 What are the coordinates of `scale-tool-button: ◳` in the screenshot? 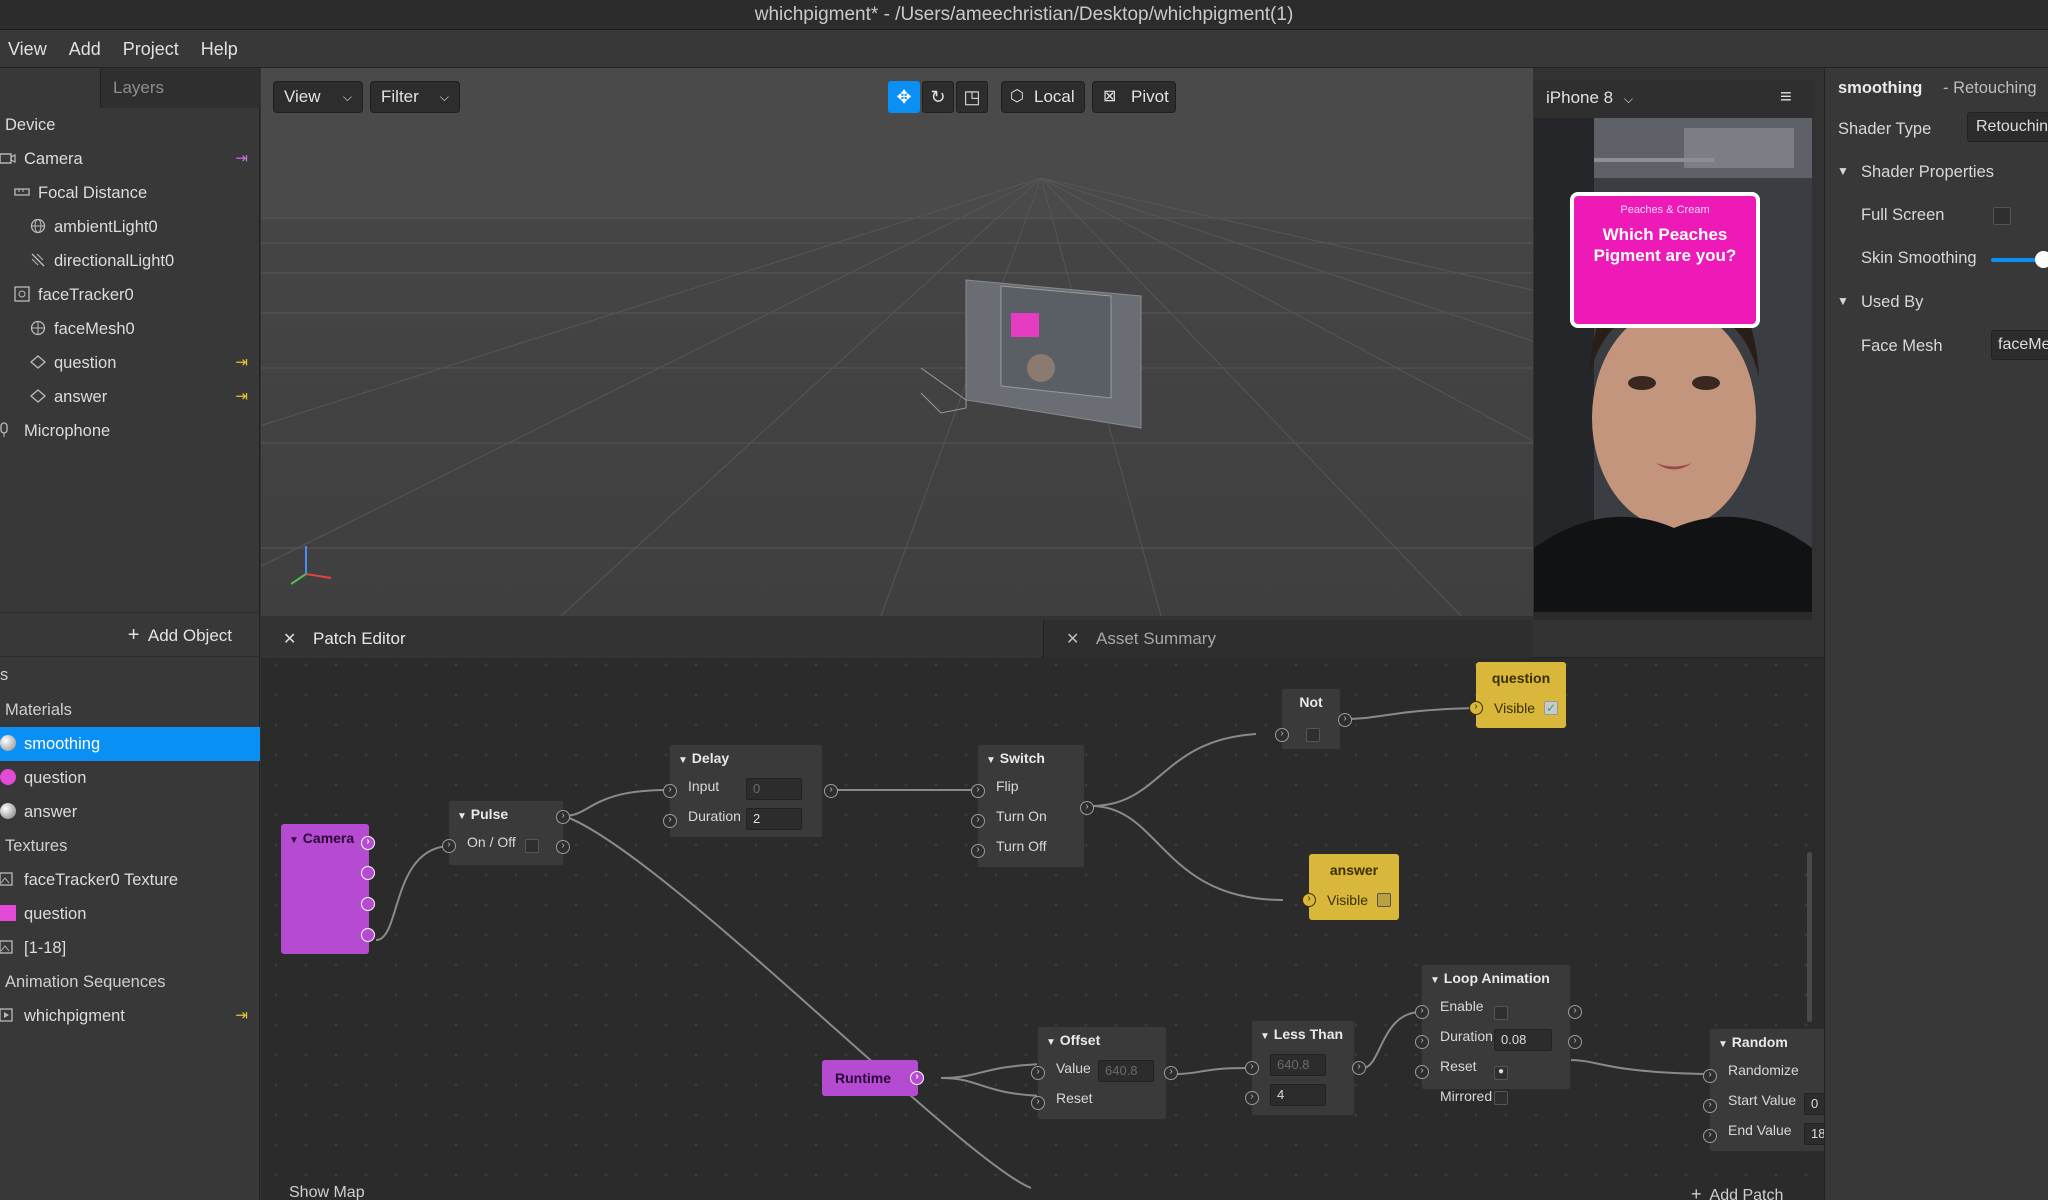 It's located at (972, 97).